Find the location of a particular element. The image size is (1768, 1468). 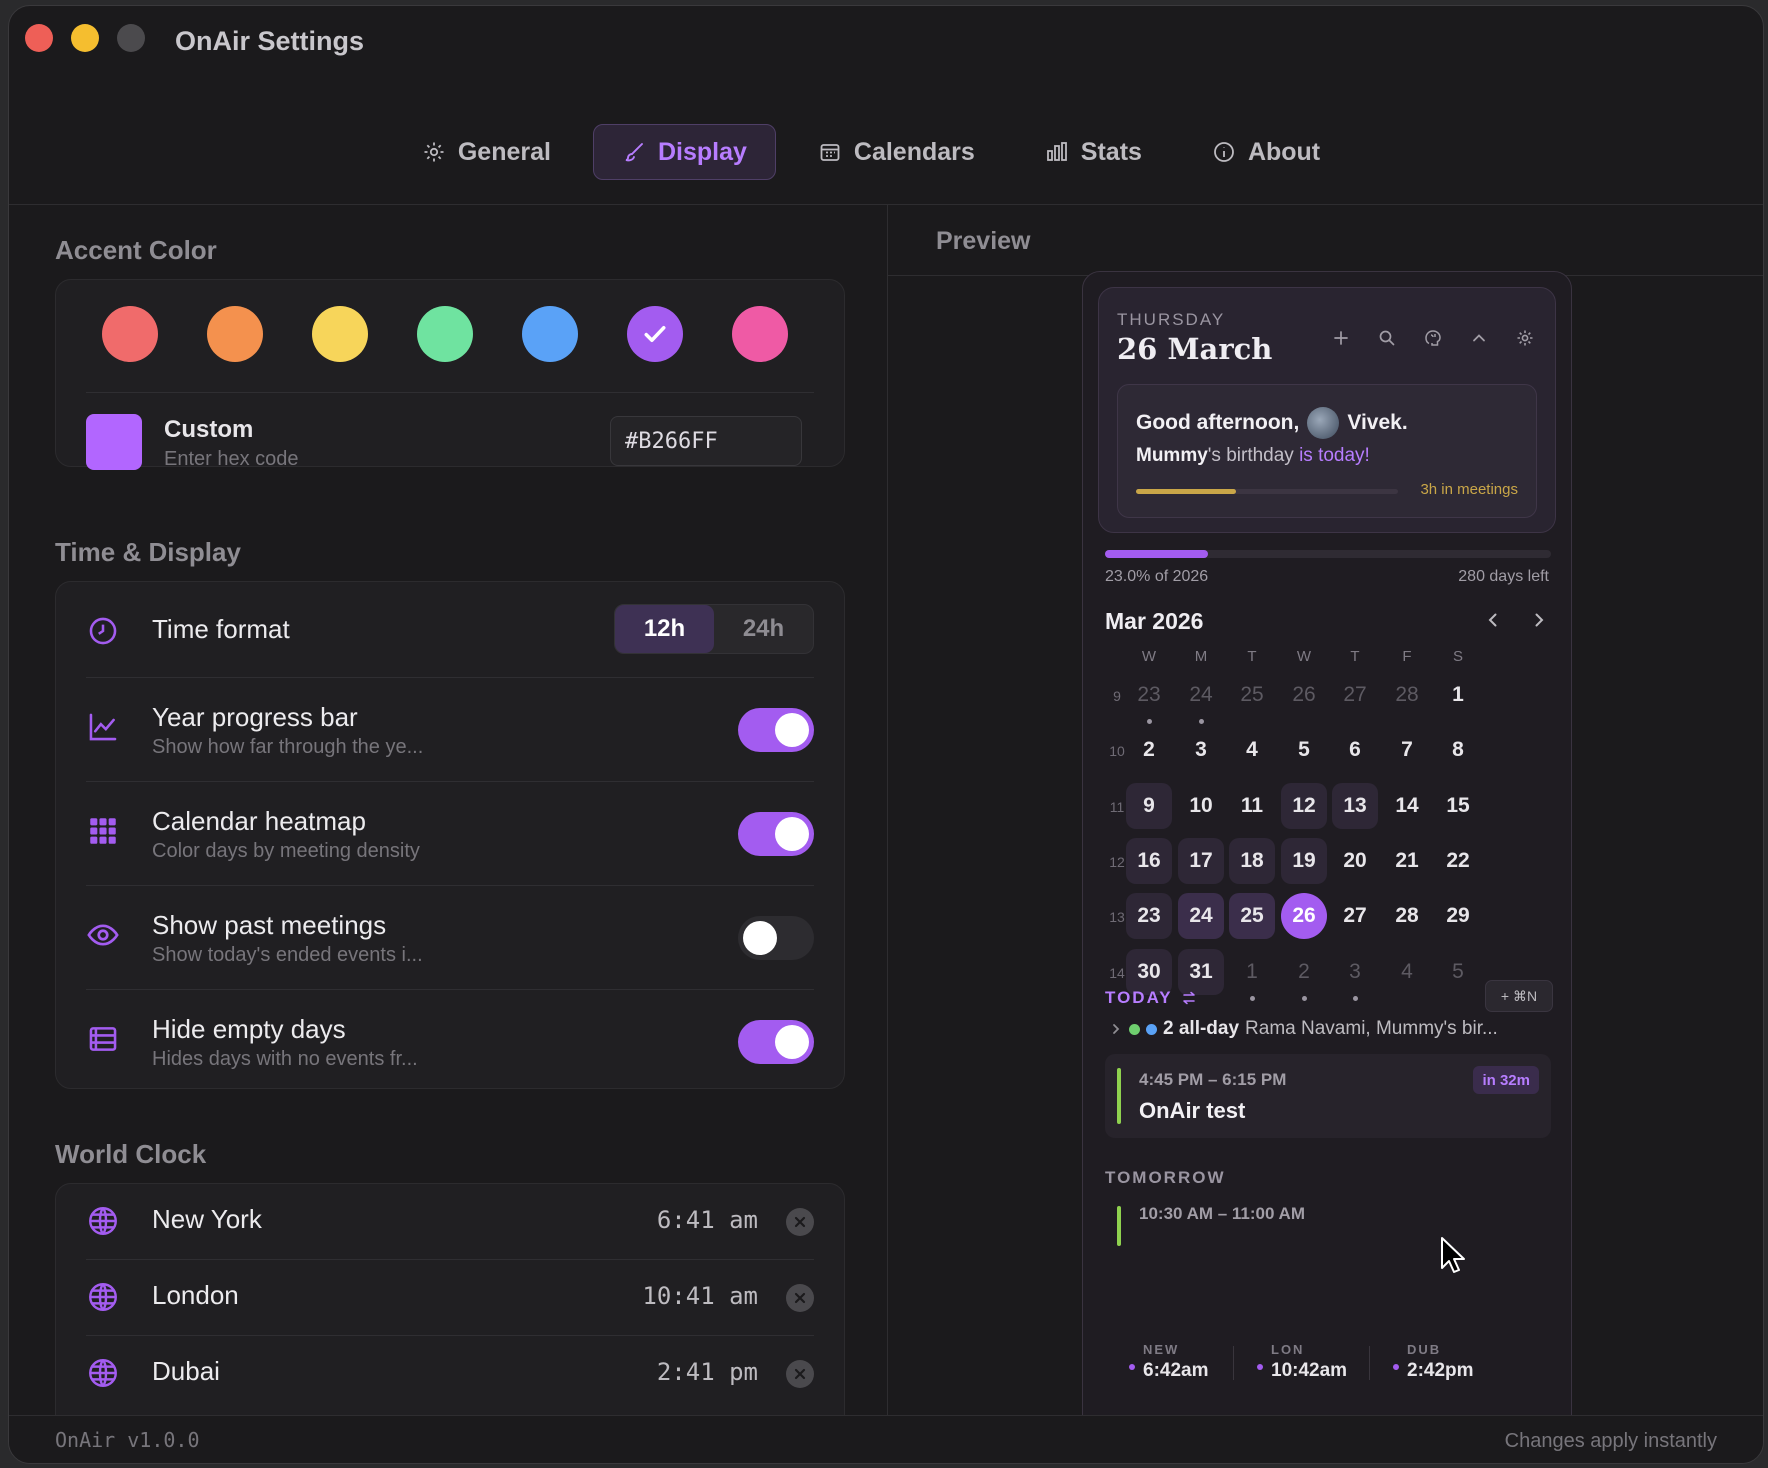

chevron-left-icon is located at coordinates (1493, 620).